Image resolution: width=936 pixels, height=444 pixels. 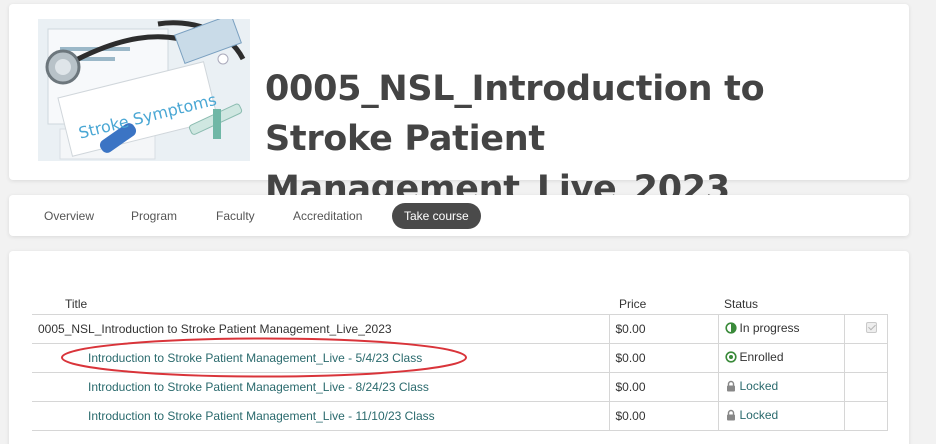 What do you see at coordinates (69, 216) in the screenshot?
I see `tab-overview: Overview` at bounding box center [69, 216].